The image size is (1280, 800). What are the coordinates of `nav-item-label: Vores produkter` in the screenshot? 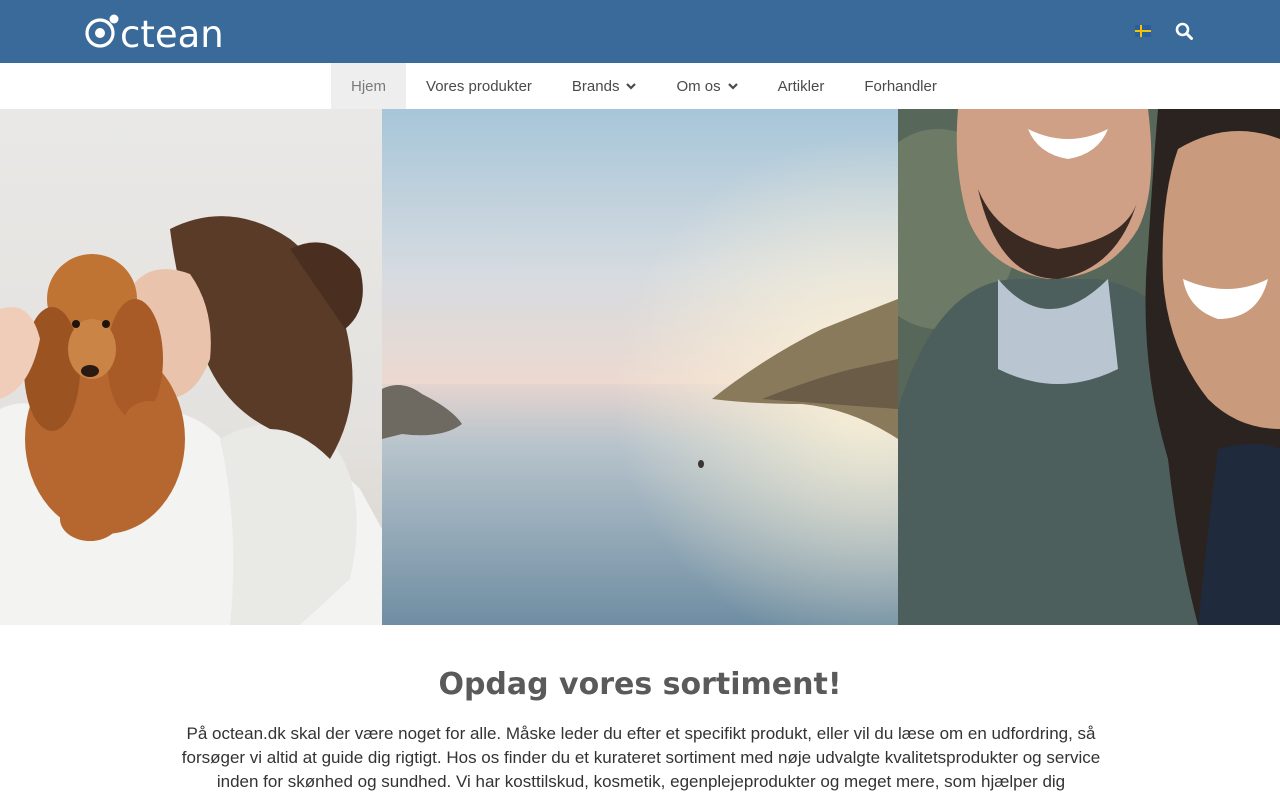 It's located at (479, 86).